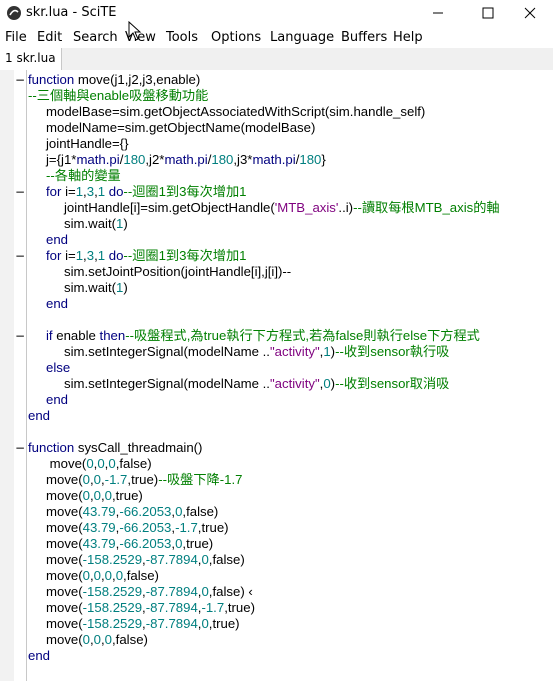  What do you see at coordinates (236, 37) in the screenshot?
I see `menu-options: Options` at bounding box center [236, 37].